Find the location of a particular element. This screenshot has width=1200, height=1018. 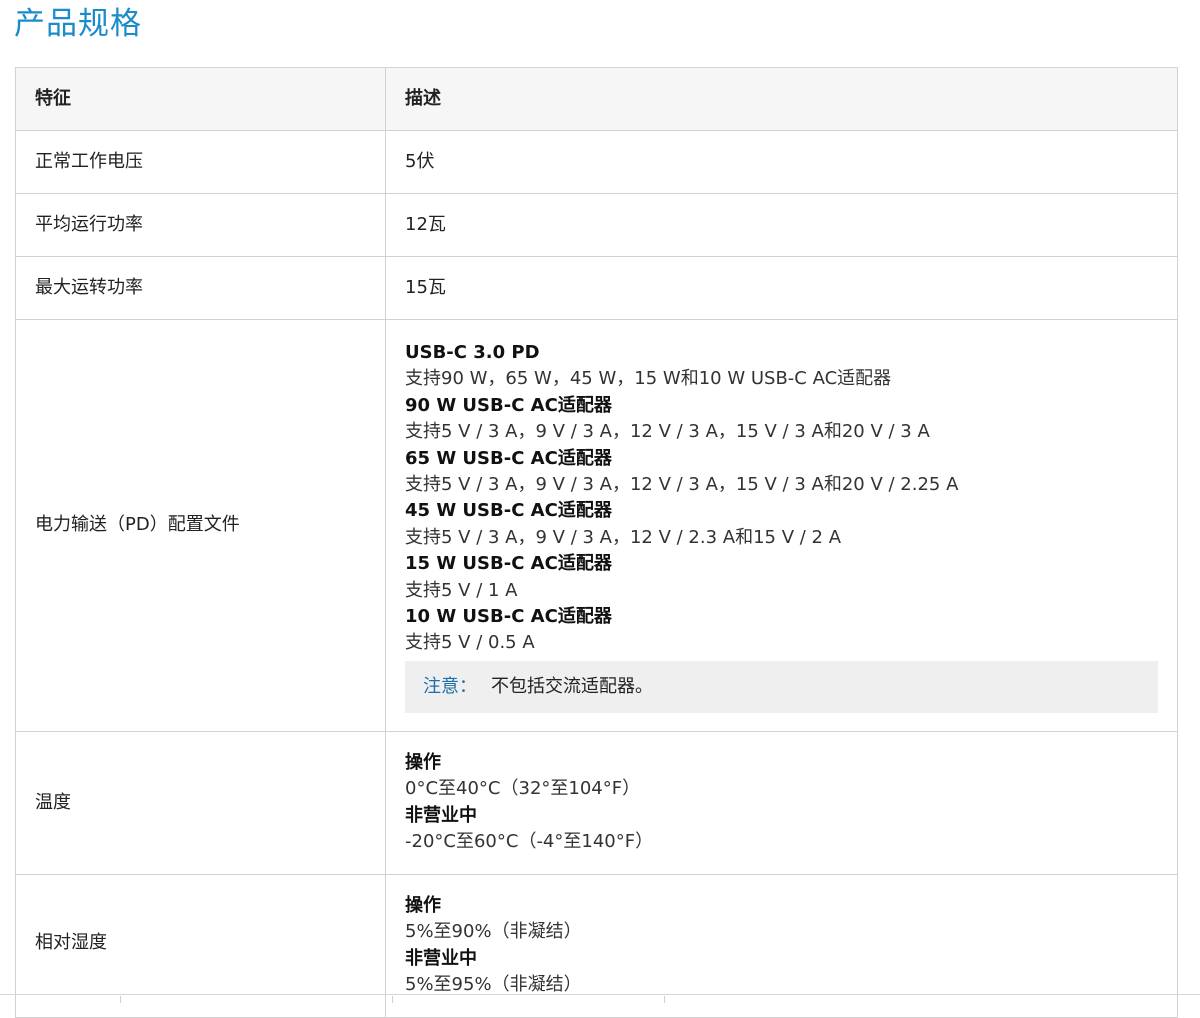

nonoperating-value: -20°C至60°C（-4°至140°F） is located at coordinates (529, 842).